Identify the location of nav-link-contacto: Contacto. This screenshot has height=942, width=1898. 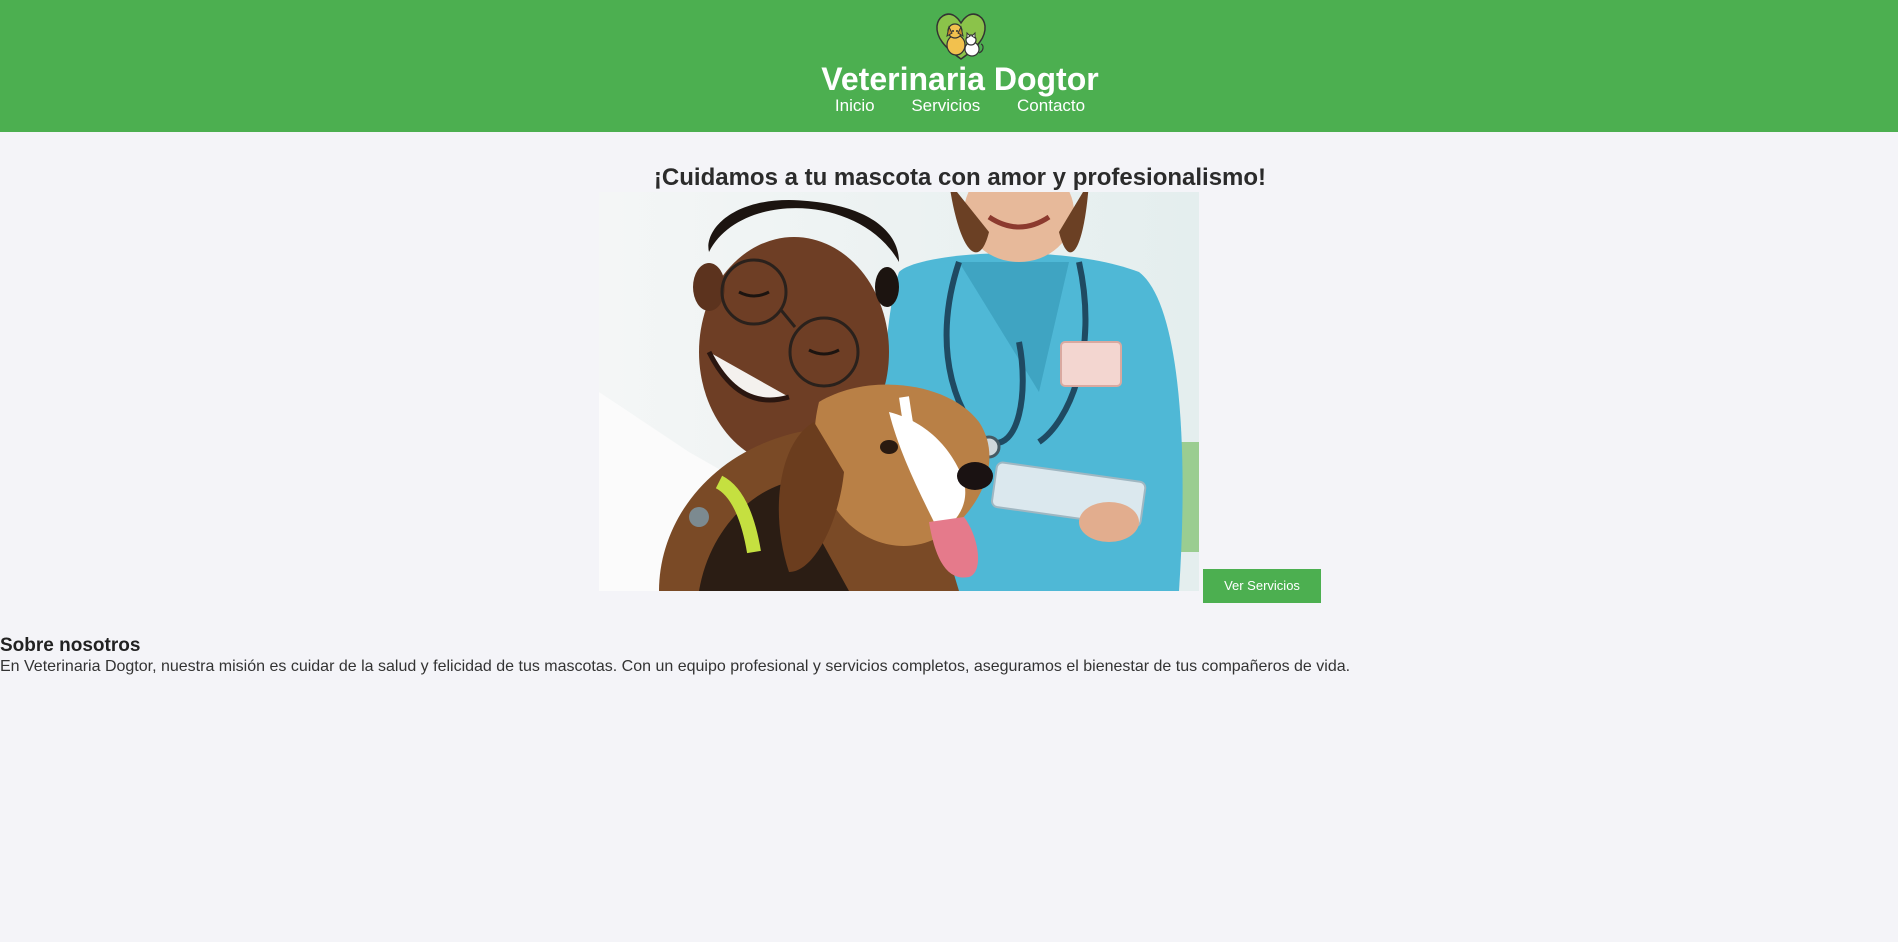
(1051, 105).